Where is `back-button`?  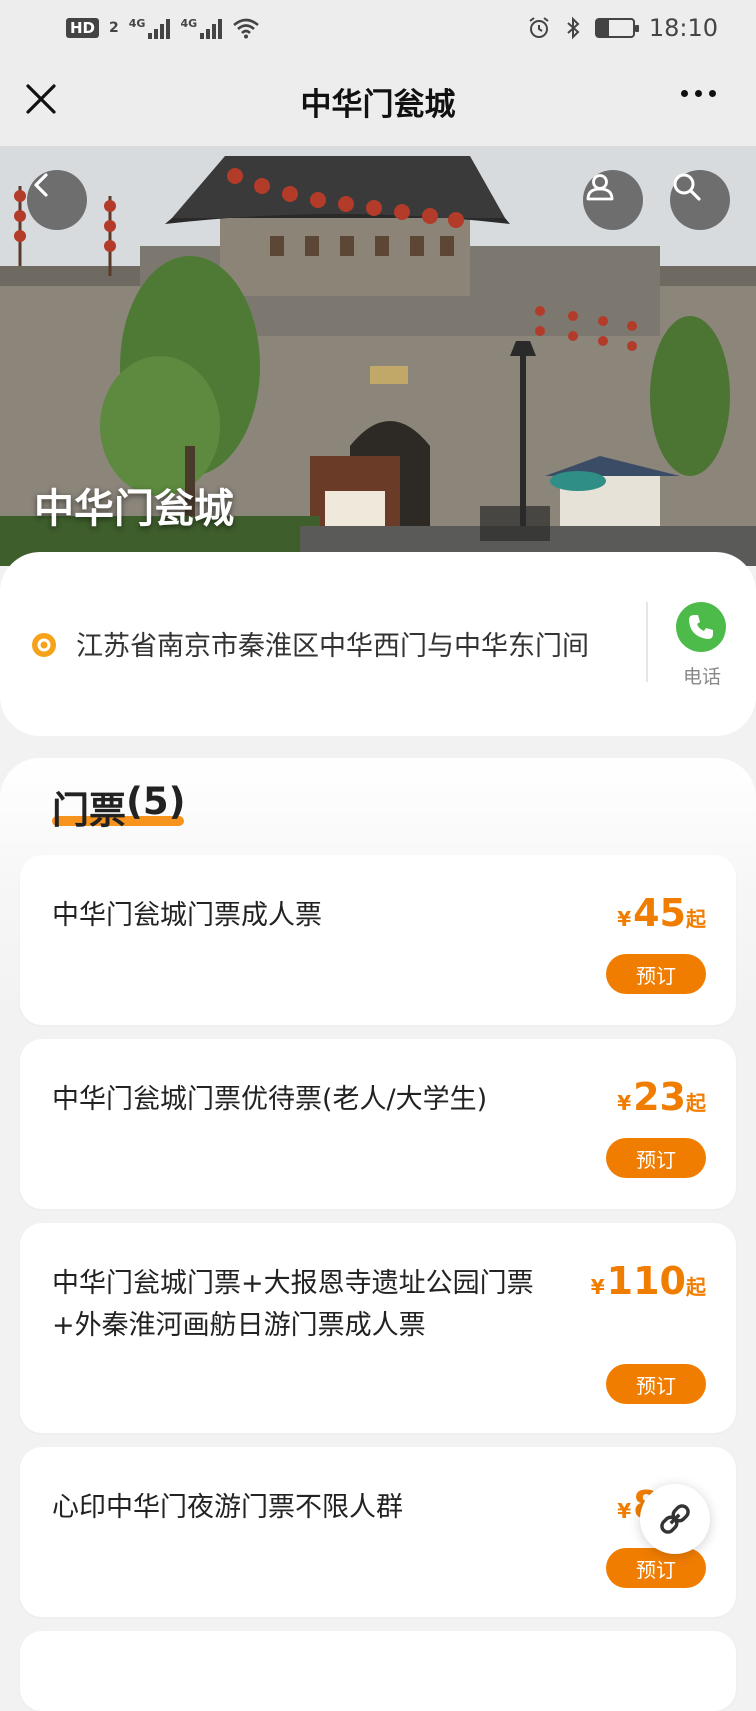 back-button is located at coordinates (57, 200).